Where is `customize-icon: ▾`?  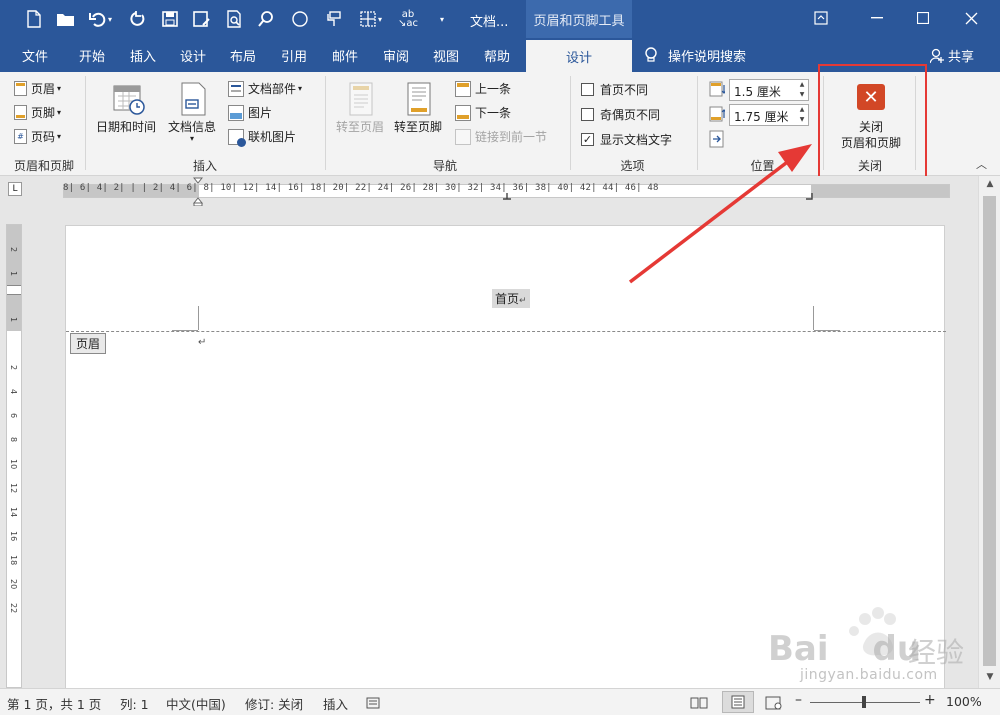
customize-icon: ▾ is located at coordinates (442, 19).